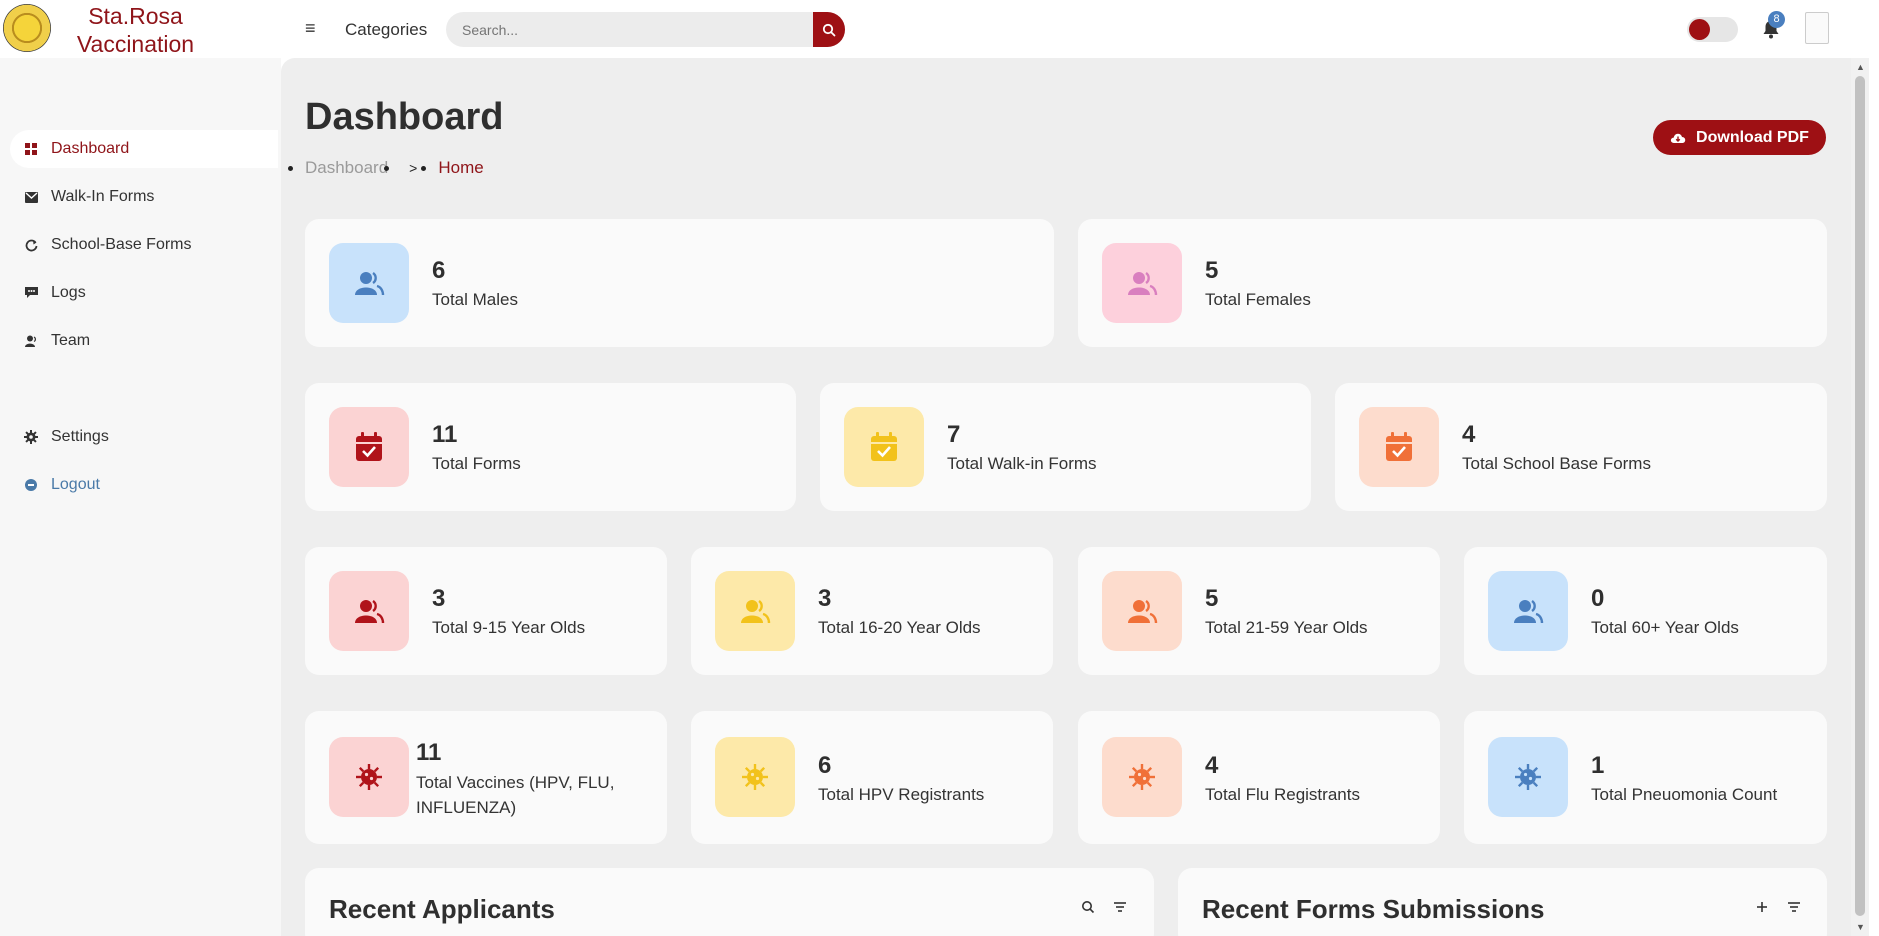 The image size is (1879, 936). Describe the element at coordinates (872, 611) in the screenshot. I see `stat-card-age-16-20: 3 Total 16-20 Year Olds` at that location.